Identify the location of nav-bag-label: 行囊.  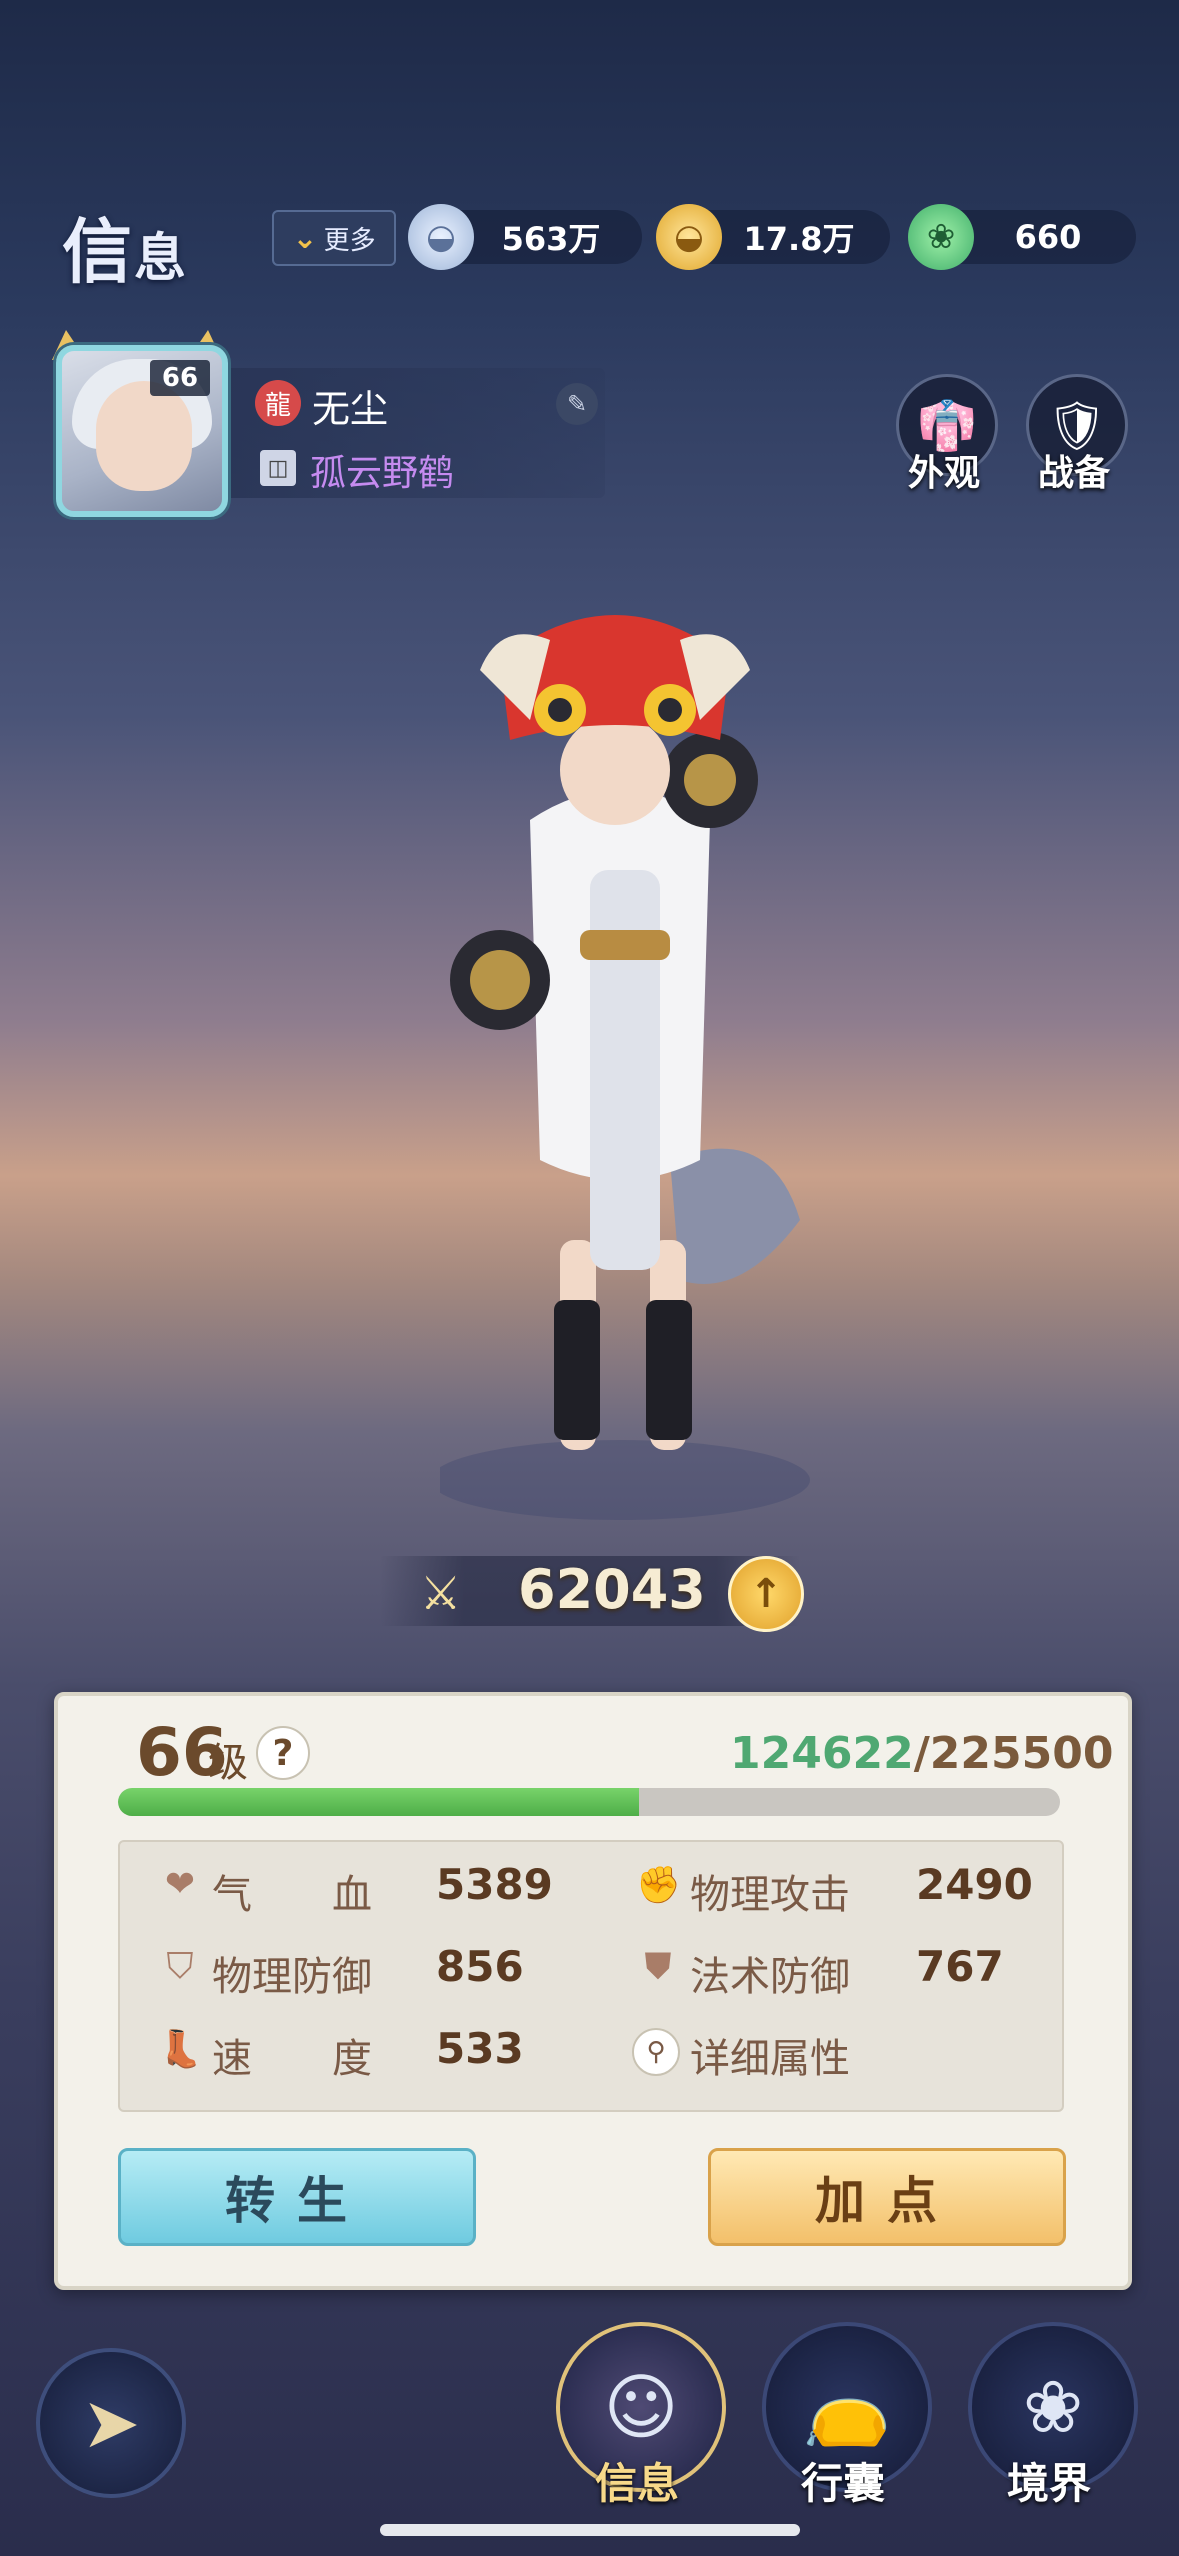
(843, 2480).